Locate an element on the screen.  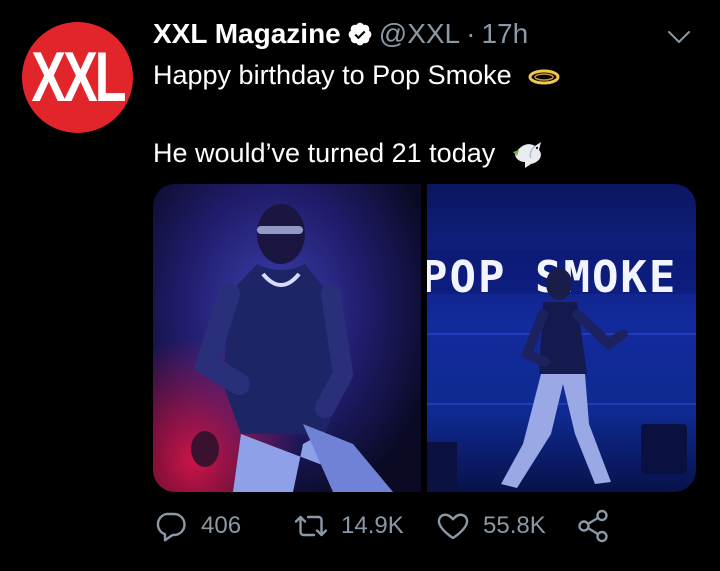
tweet-text-line-1: Happy birthday to Pop Smoke is located at coordinates (357, 75).